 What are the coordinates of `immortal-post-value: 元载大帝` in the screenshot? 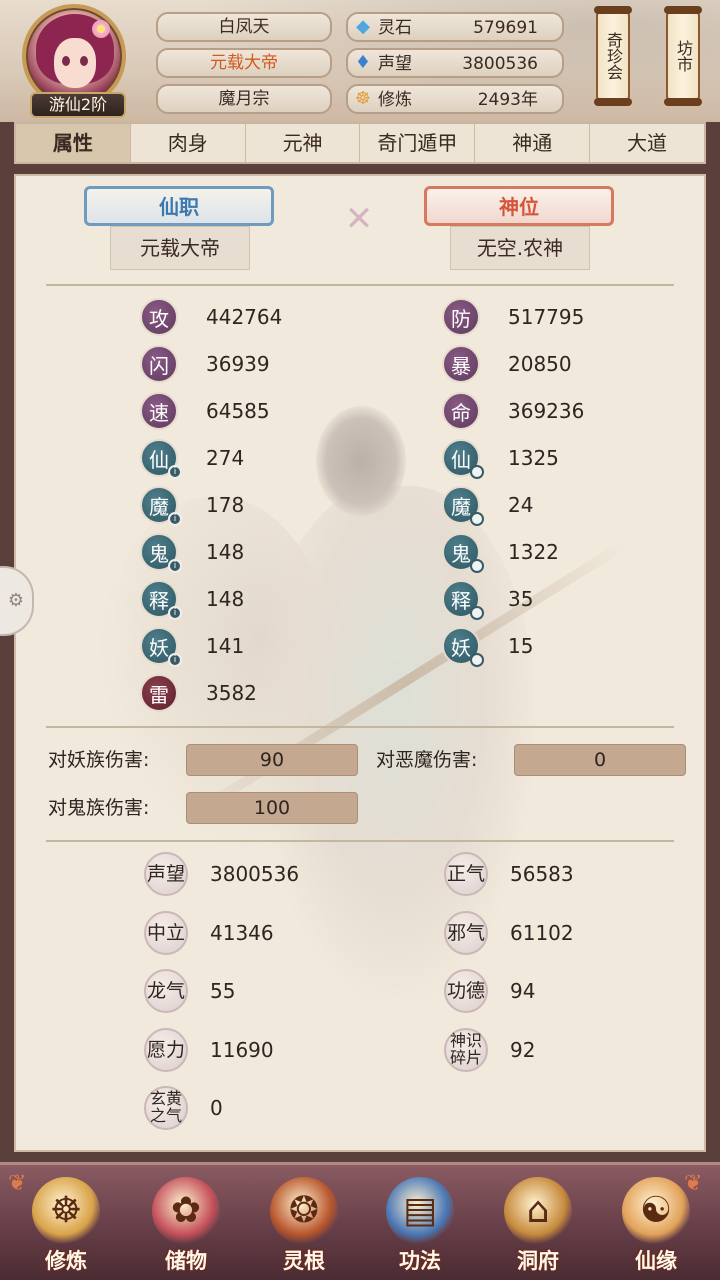 It's located at (180, 248).